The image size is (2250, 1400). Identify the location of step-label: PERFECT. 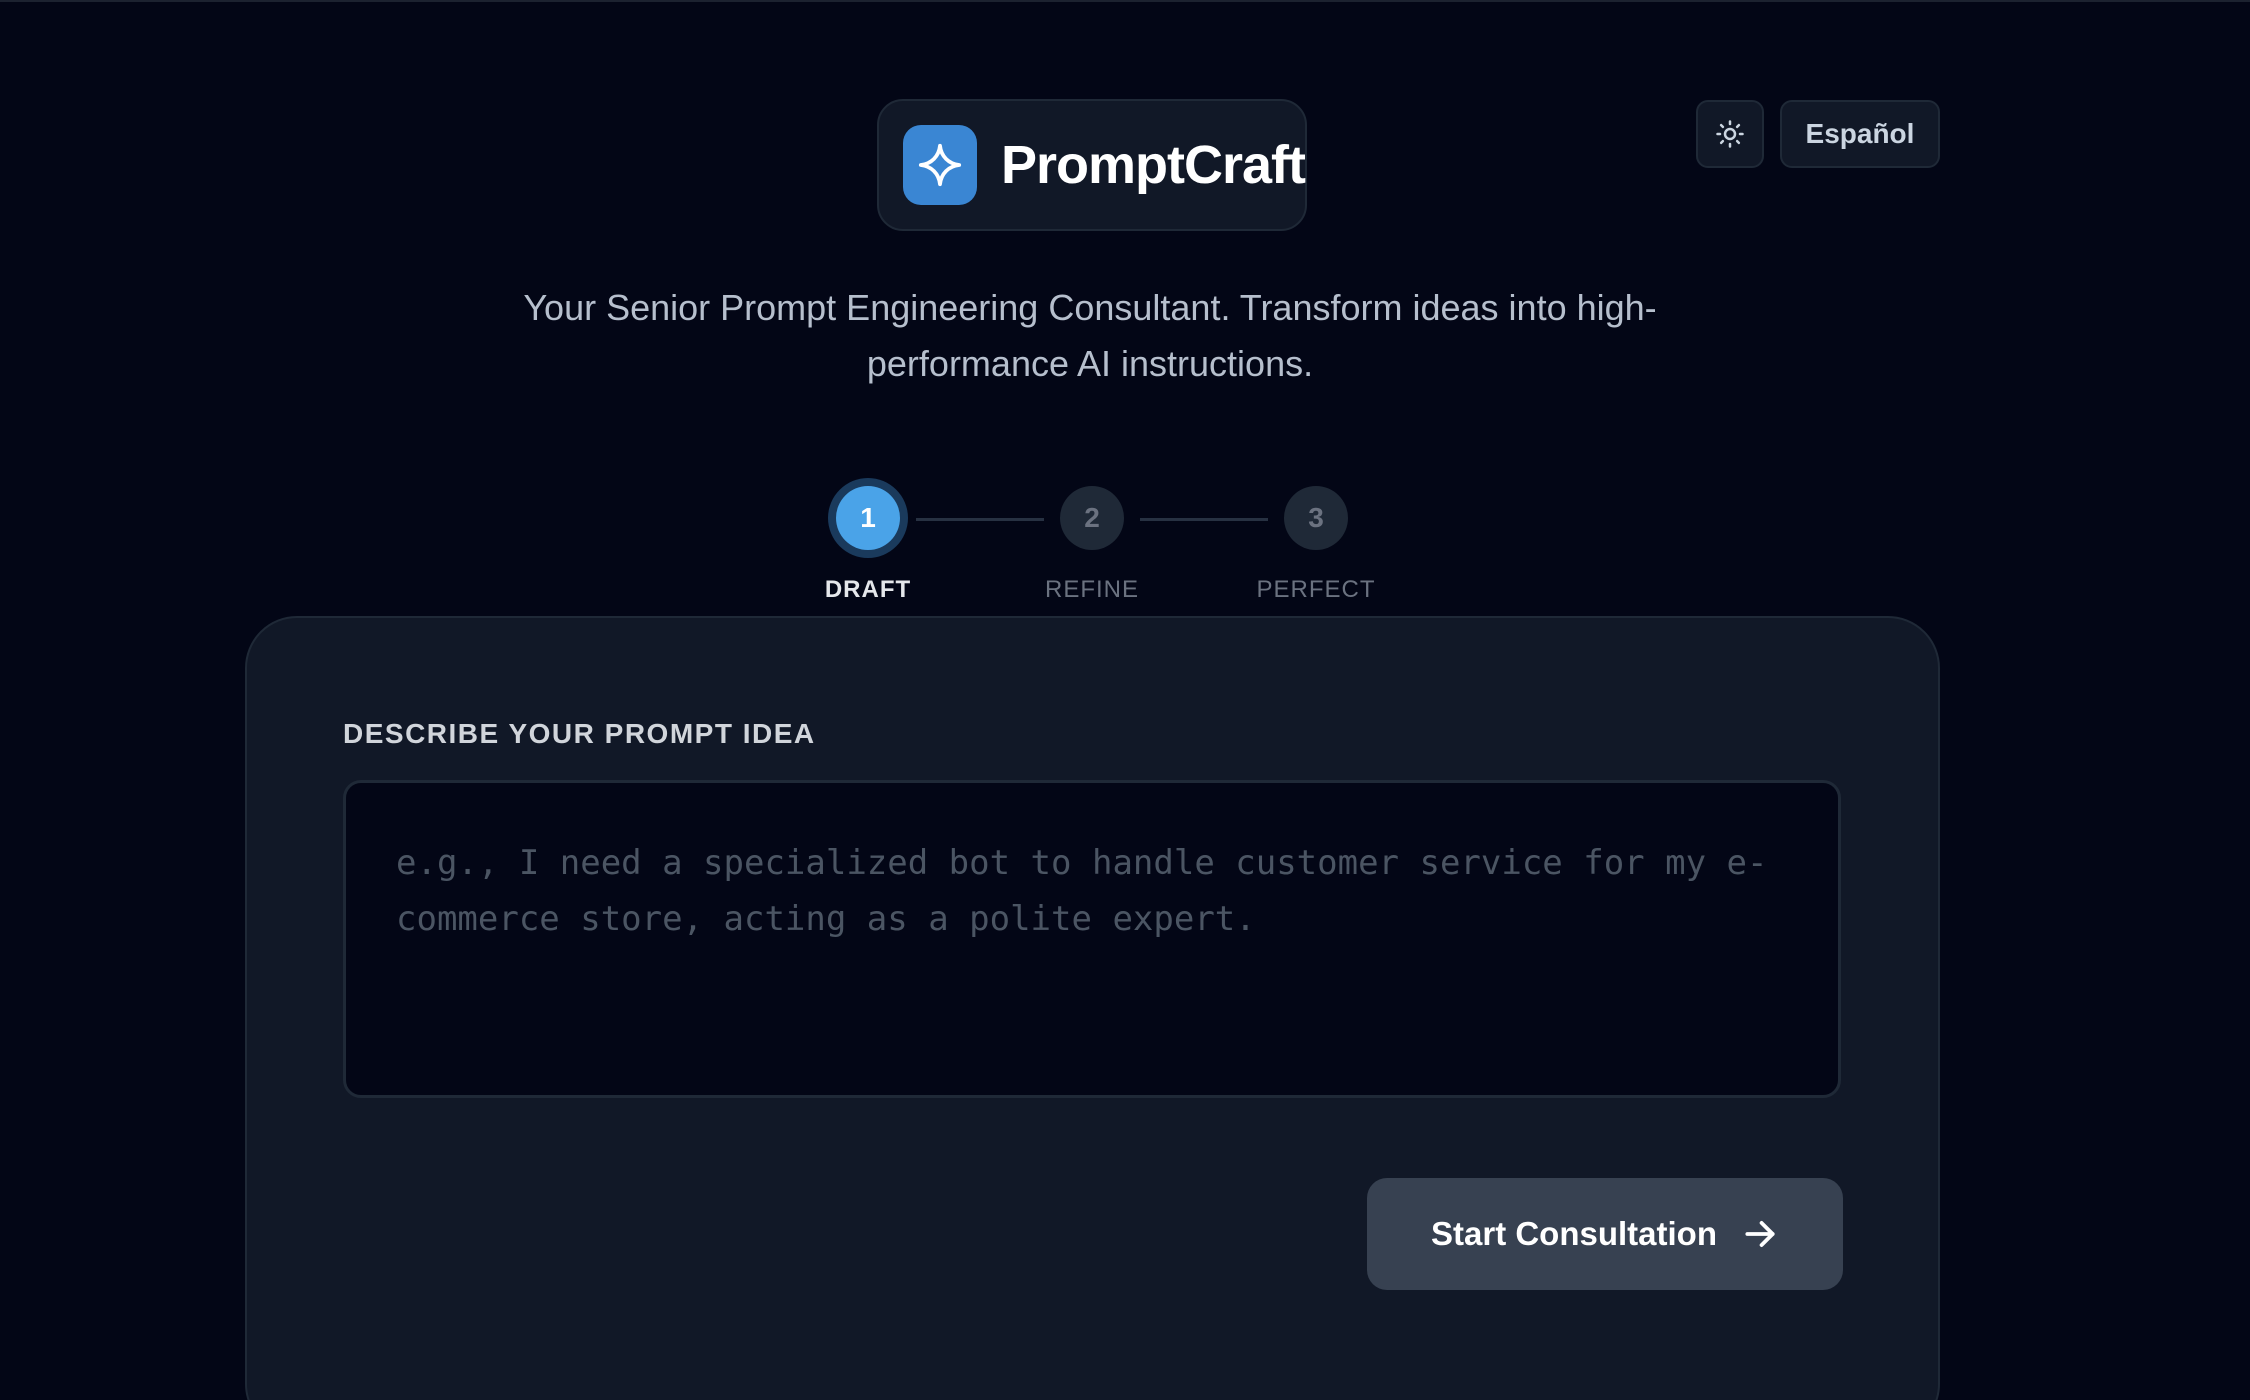
(1316, 589).